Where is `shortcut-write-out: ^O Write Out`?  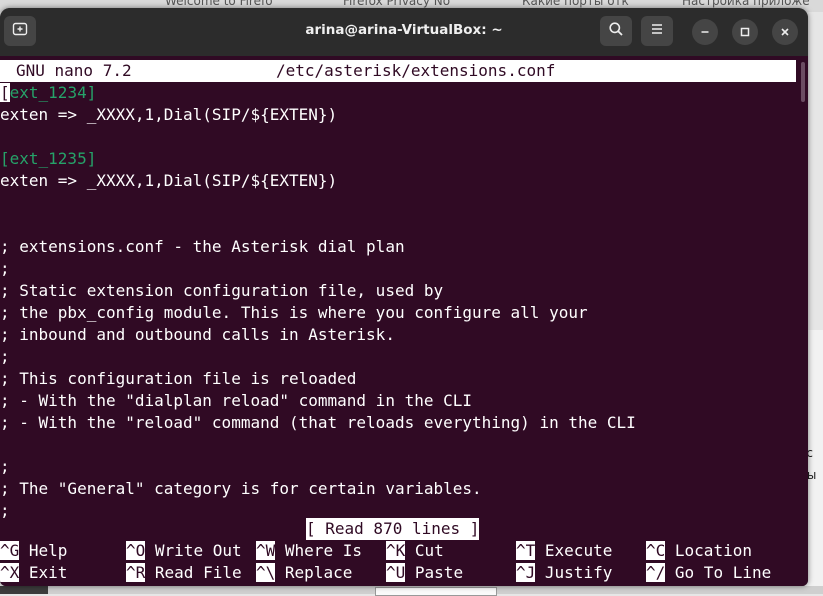
shortcut-write-out: ^O Write Out is located at coordinates (184, 551).